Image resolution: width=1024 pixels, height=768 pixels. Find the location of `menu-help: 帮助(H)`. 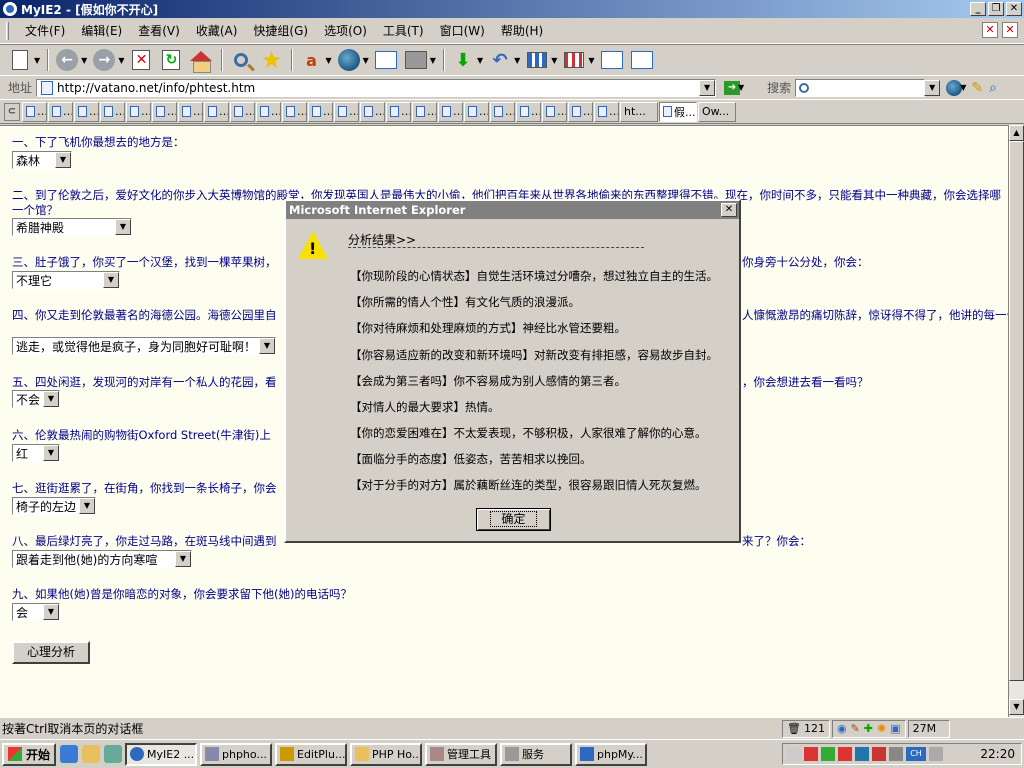

menu-help: 帮助(H) is located at coordinates (522, 30).